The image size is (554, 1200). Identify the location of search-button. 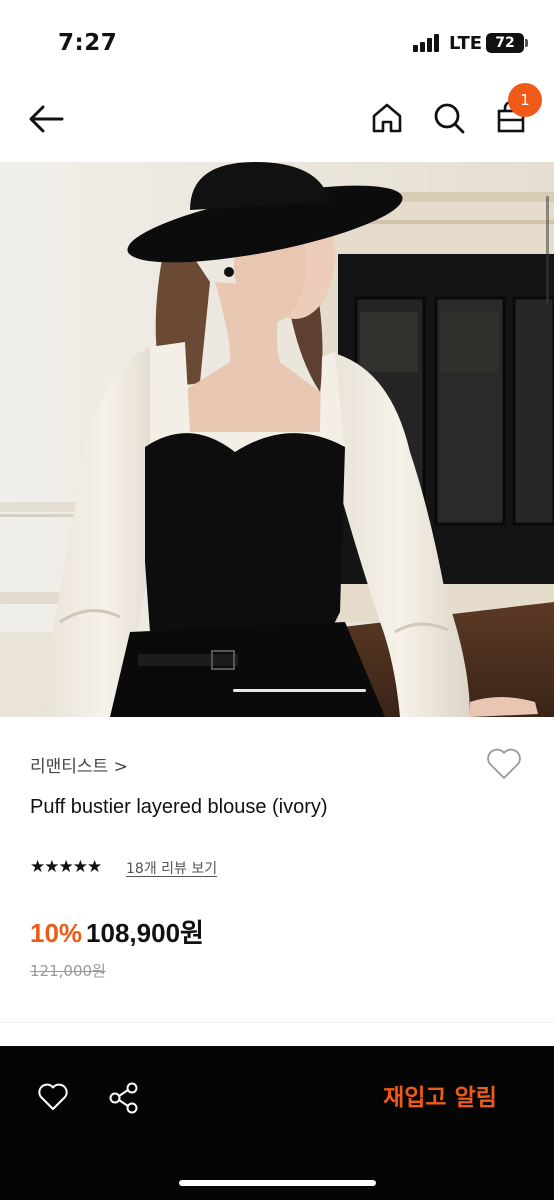
(449, 118).